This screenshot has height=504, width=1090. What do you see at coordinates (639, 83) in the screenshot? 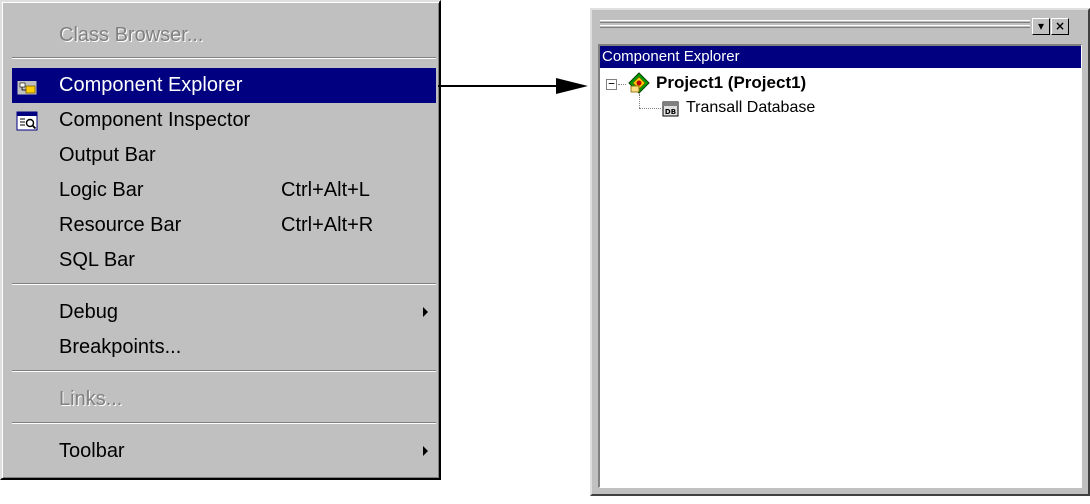
I see `project-icon` at bounding box center [639, 83].